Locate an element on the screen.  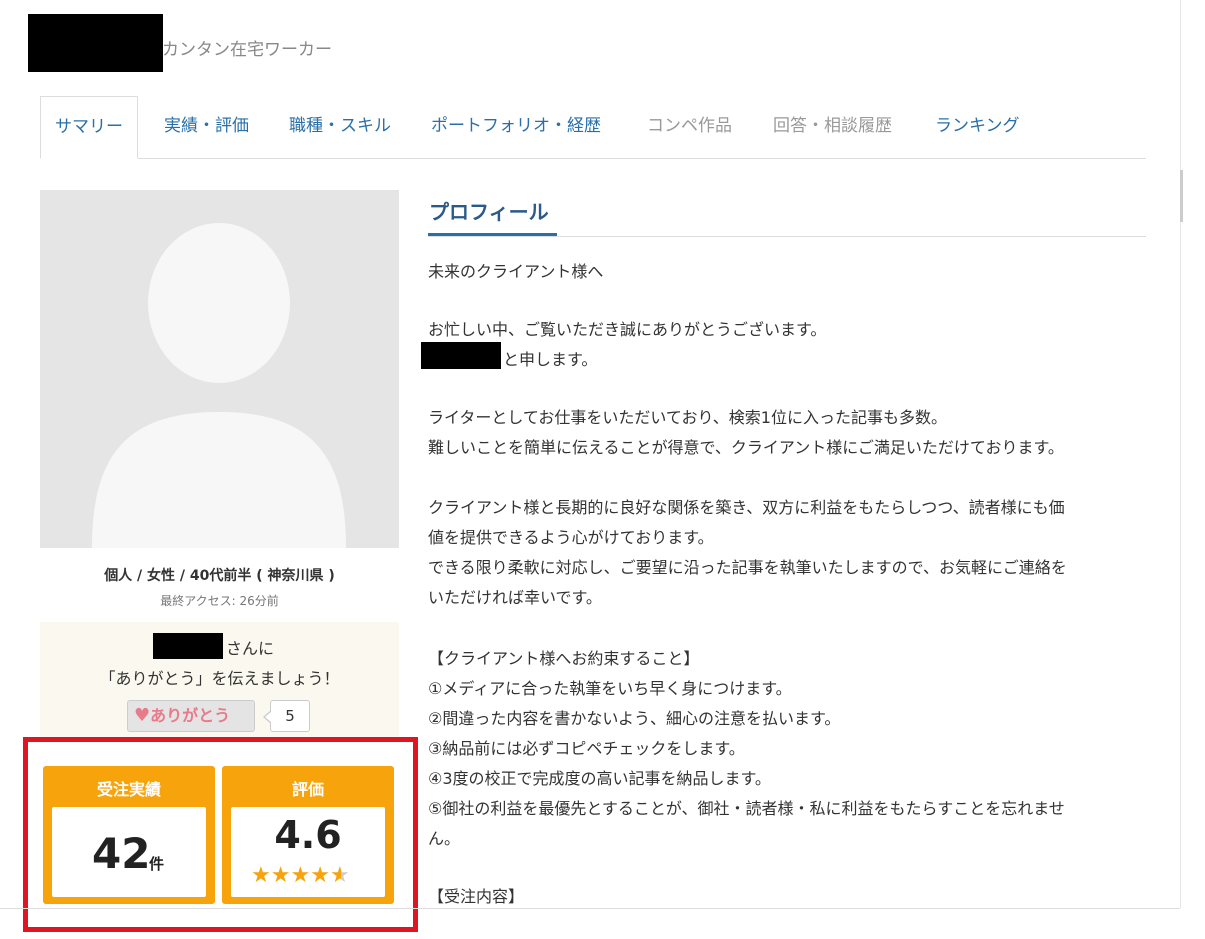
highlight-box is located at coordinates (220, 834).